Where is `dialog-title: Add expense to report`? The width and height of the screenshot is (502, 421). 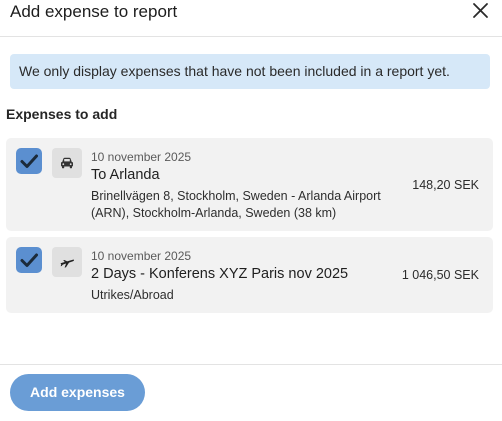 dialog-title: Add expense to report is located at coordinates (94, 11).